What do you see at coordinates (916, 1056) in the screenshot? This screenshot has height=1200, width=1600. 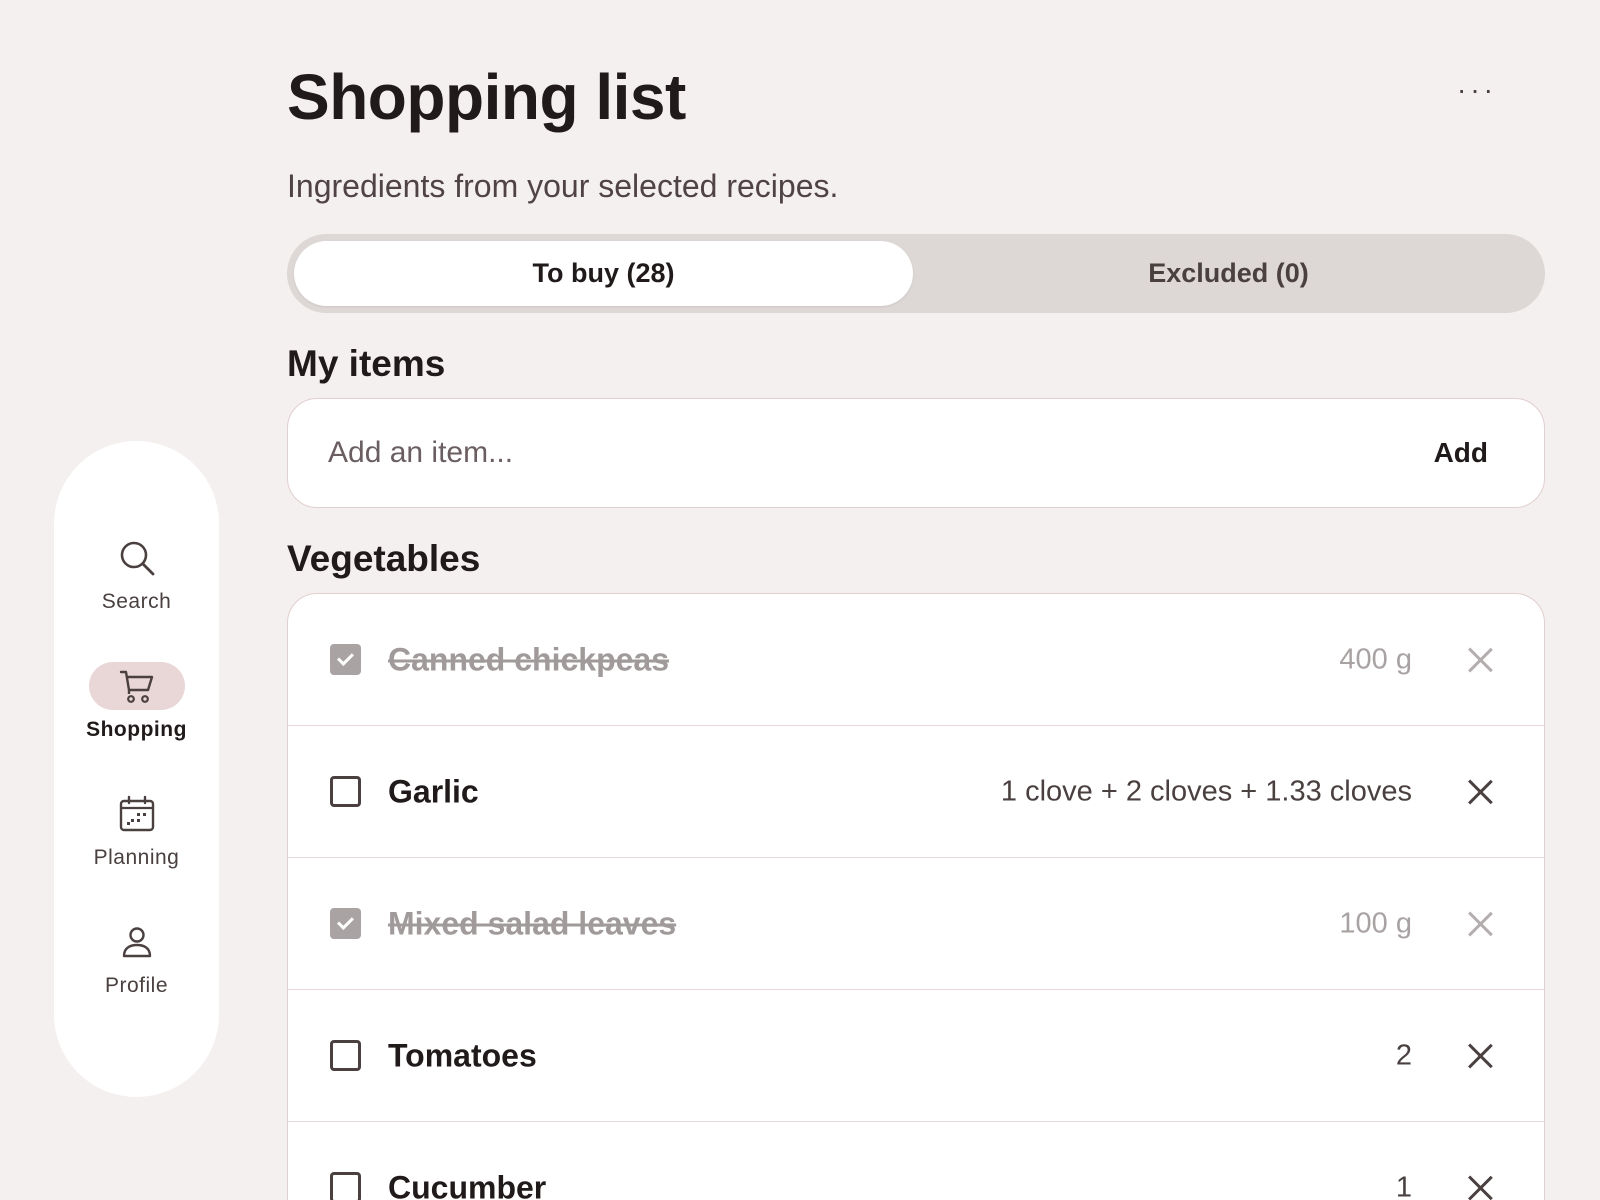 I see `list-item: Tomatoes 2` at bounding box center [916, 1056].